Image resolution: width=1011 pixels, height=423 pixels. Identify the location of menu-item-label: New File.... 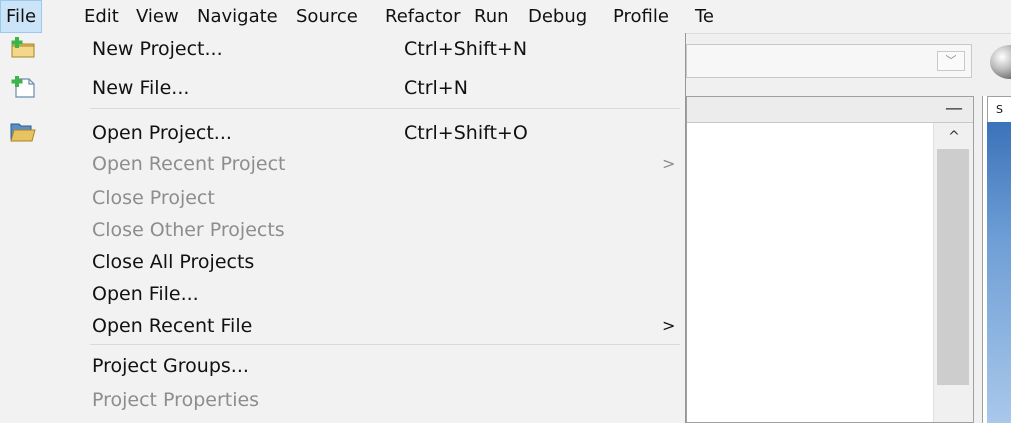
(141, 88).